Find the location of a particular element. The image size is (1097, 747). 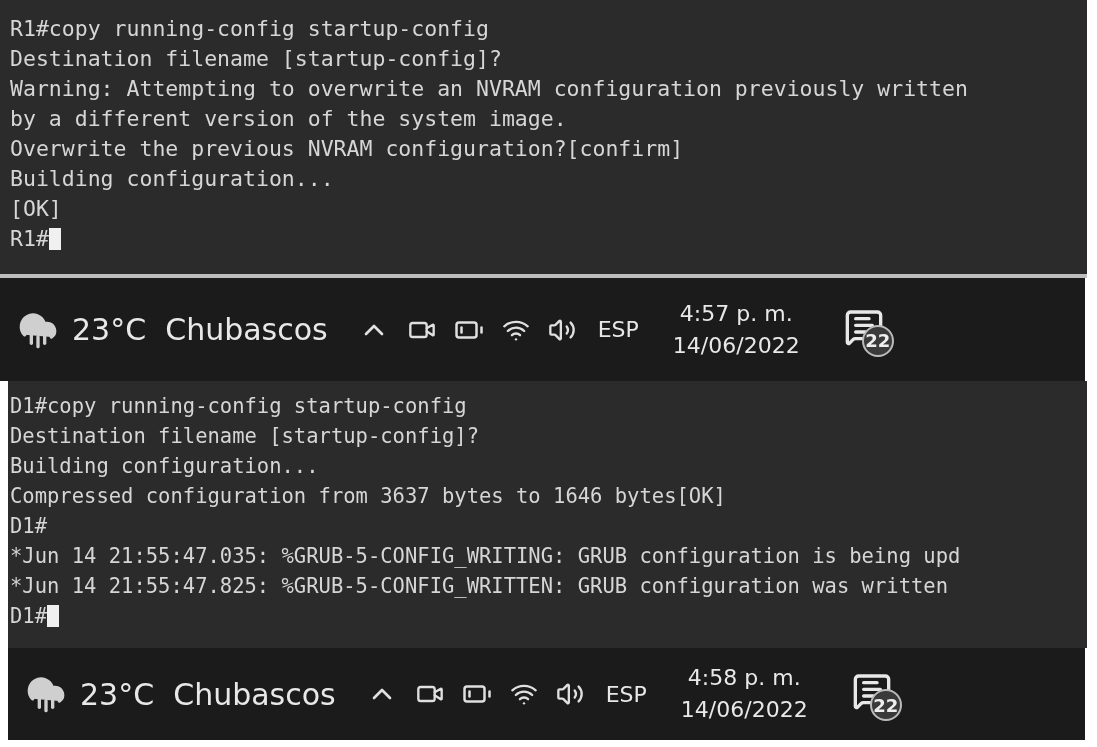

terminal-line: D1# is located at coordinates (29, 526).